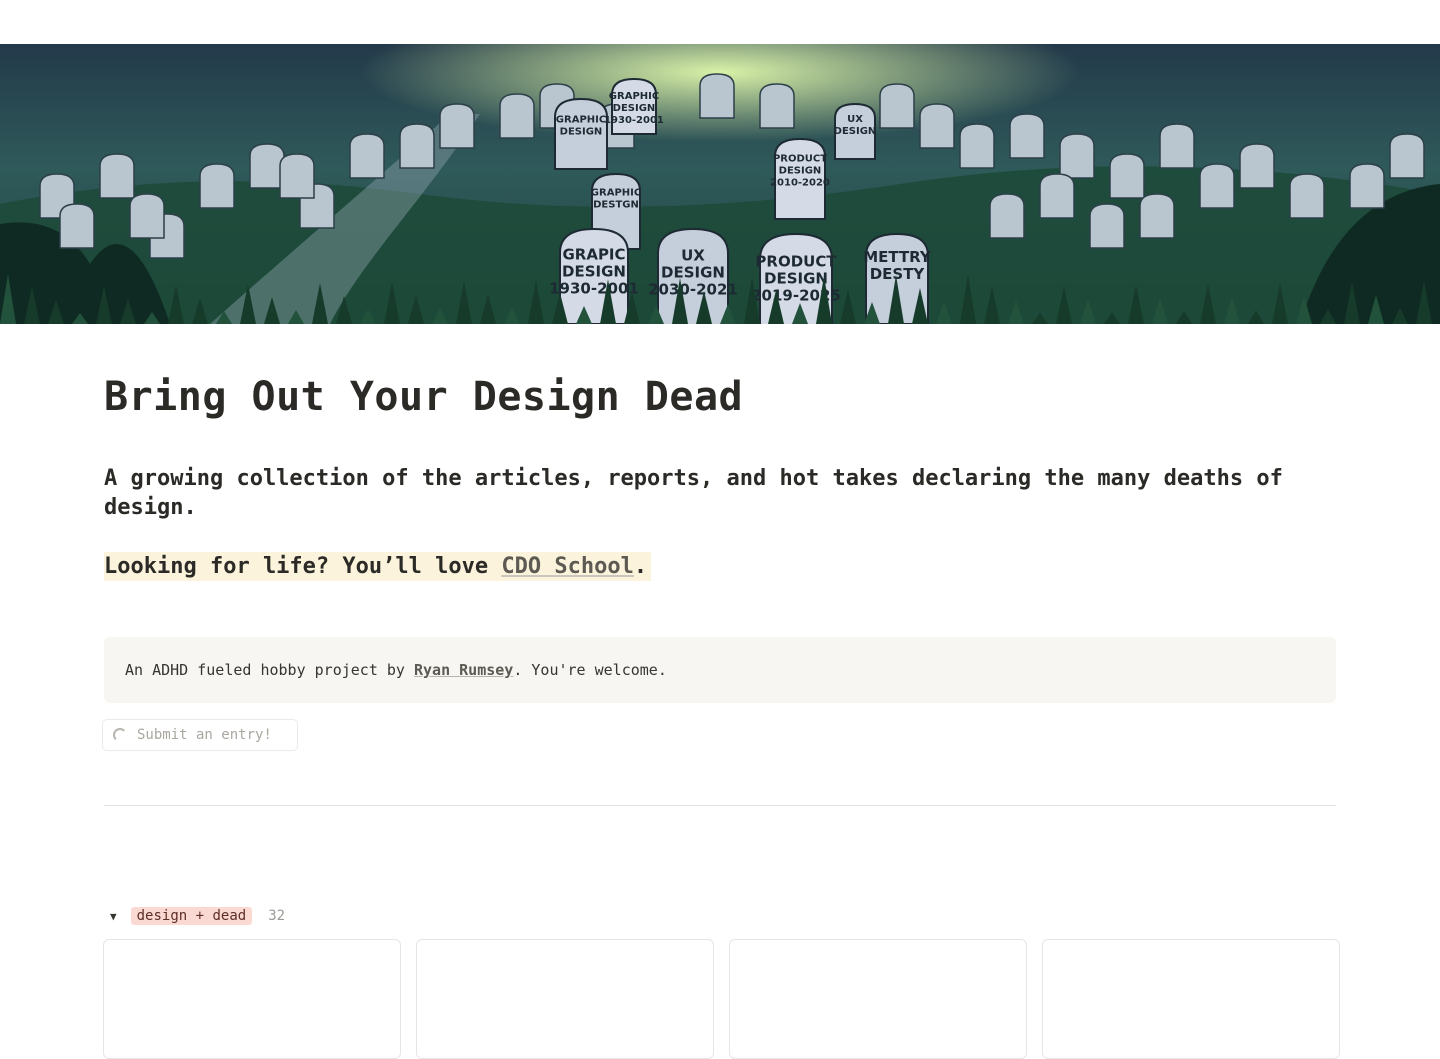 The height and width of the screenshot is (1059, 1440). Describe the element at coordinates (800, 183) in the screenshot. I see `tombstone-text: 2010-2020` at that location.